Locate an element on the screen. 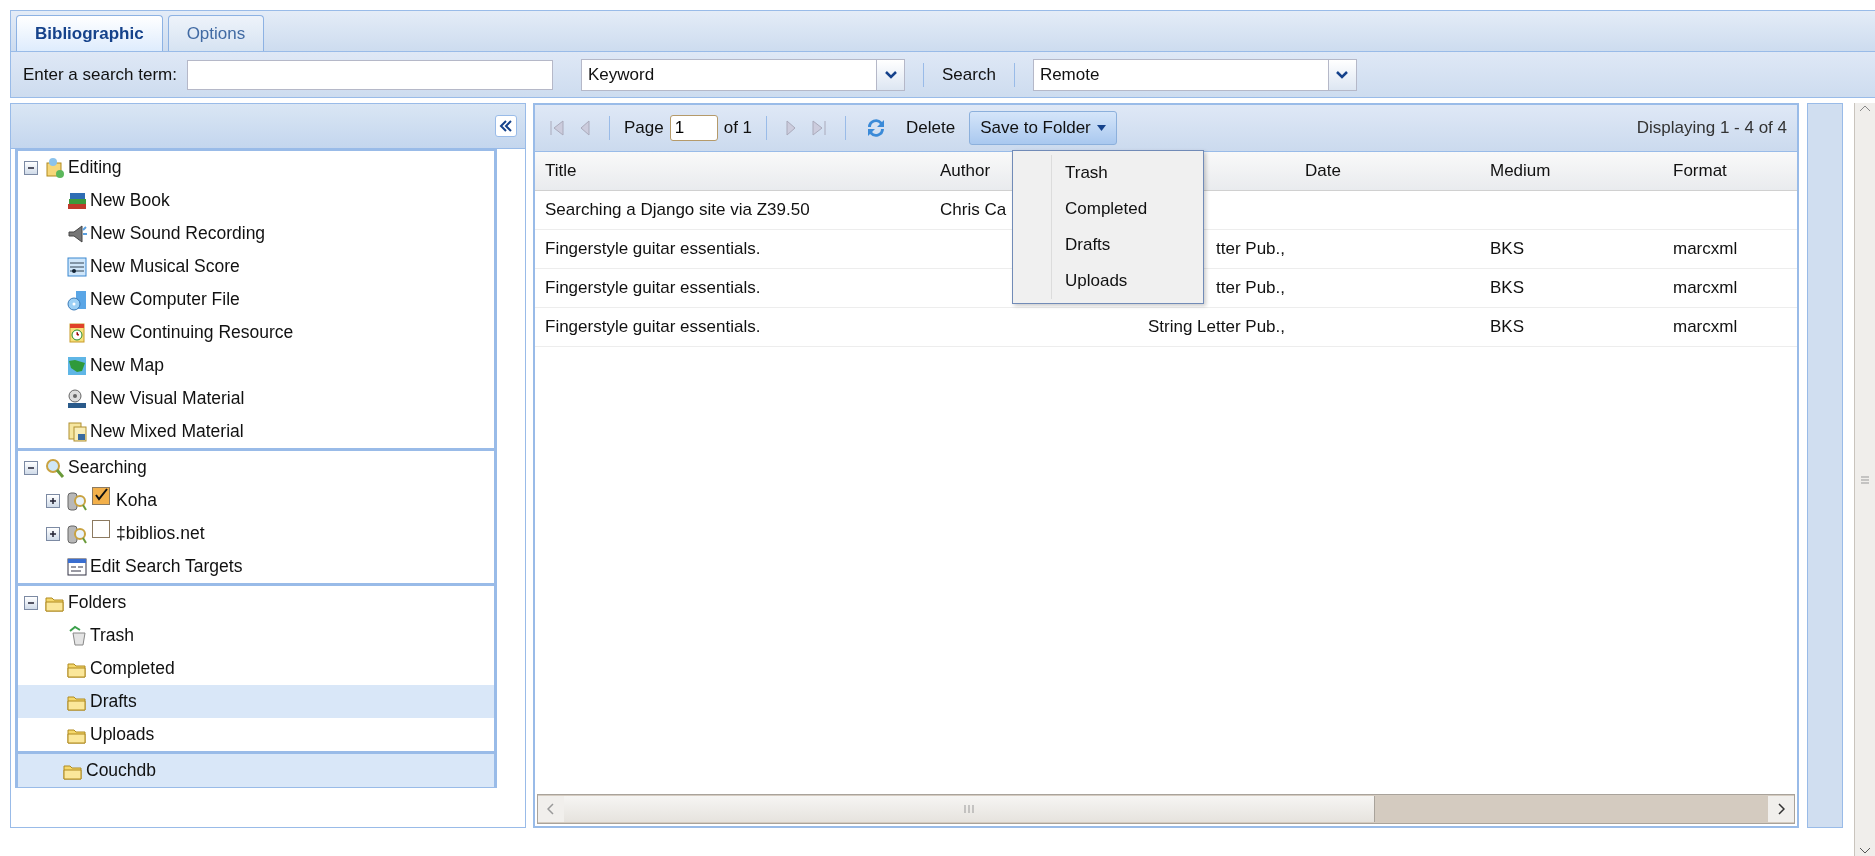  item-label: Folders is located at coordinates (97, 602).